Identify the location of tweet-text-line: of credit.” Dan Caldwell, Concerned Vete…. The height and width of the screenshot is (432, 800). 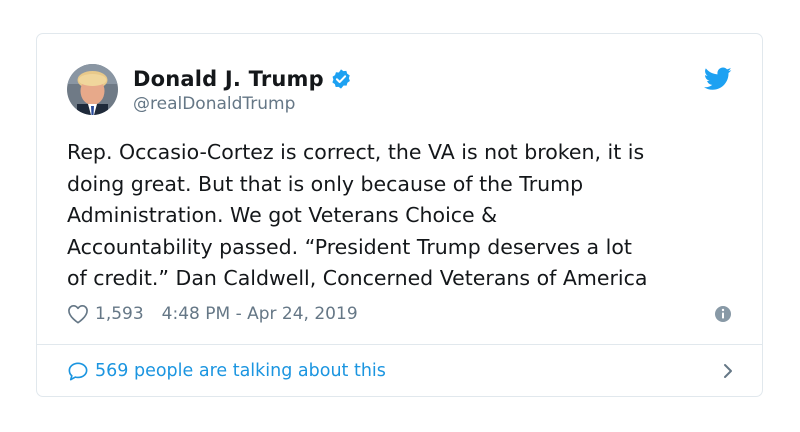
(357, 278).